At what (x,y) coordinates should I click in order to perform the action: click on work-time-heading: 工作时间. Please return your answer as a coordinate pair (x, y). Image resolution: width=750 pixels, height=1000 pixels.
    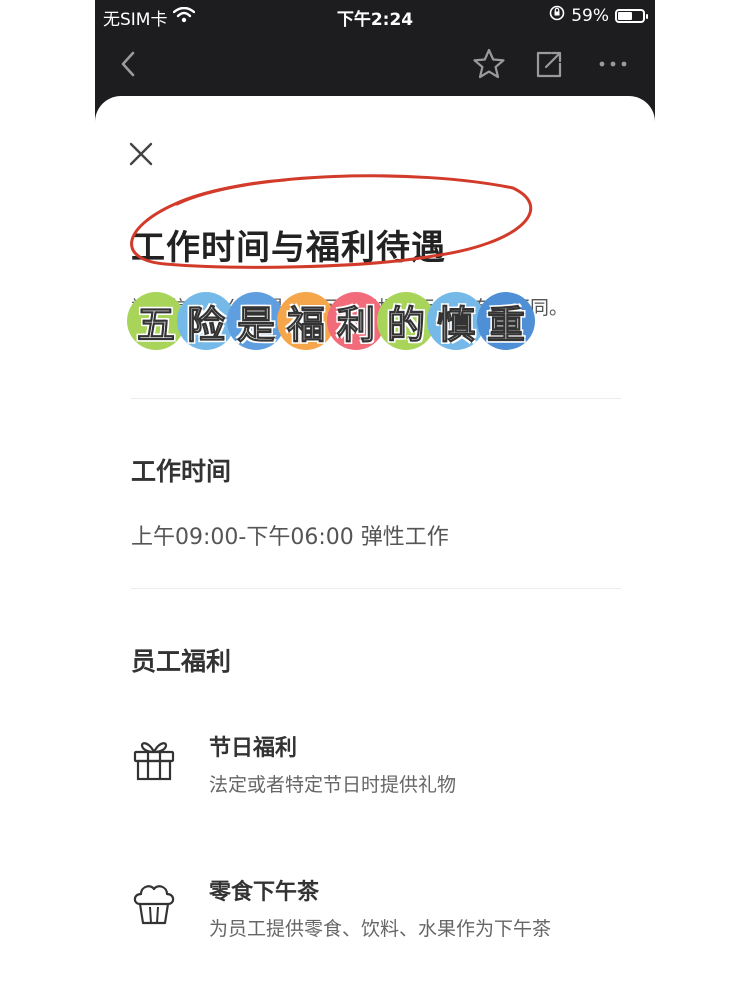
    Looking at the image, I should click on (181, 471).